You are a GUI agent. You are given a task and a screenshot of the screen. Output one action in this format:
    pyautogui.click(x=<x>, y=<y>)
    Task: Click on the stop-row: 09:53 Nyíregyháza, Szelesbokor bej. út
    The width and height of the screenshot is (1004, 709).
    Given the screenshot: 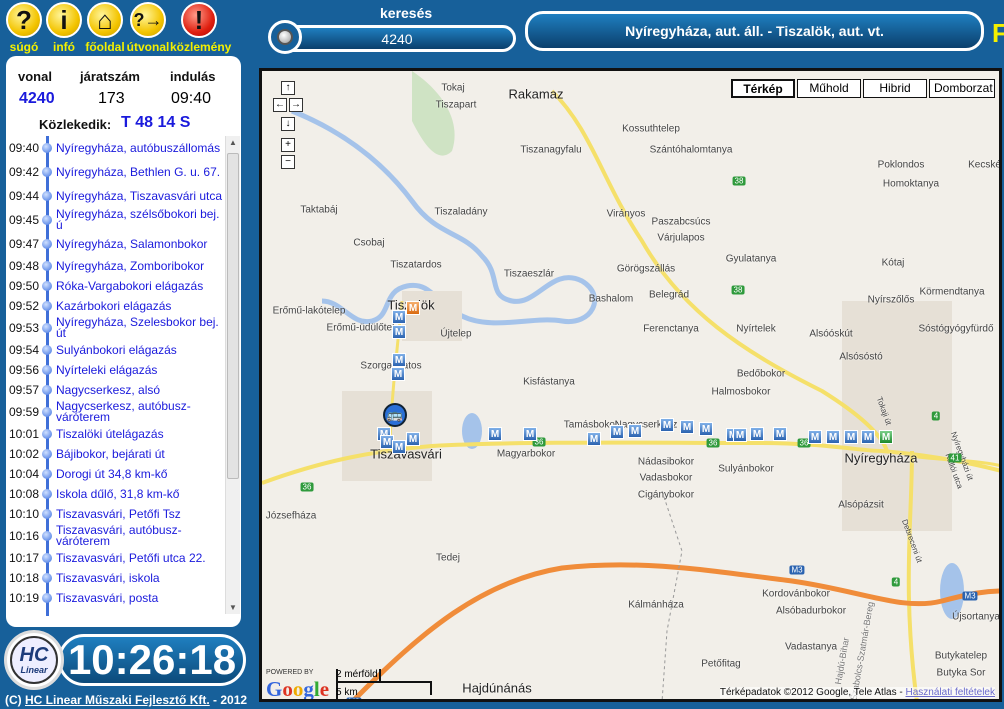 What is the action you would take?
    pyautogui.click(x=115, y=328)
    